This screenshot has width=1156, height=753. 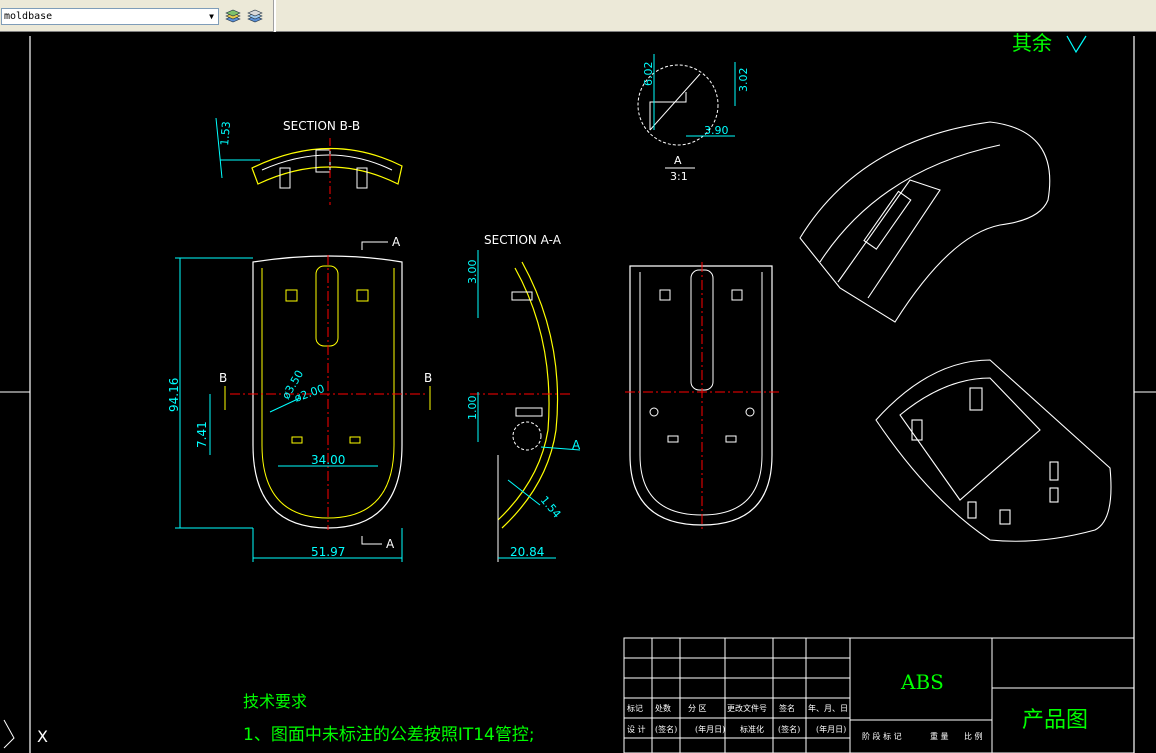 I want to click on iso-view-bottom, so click(x=993, y=450).